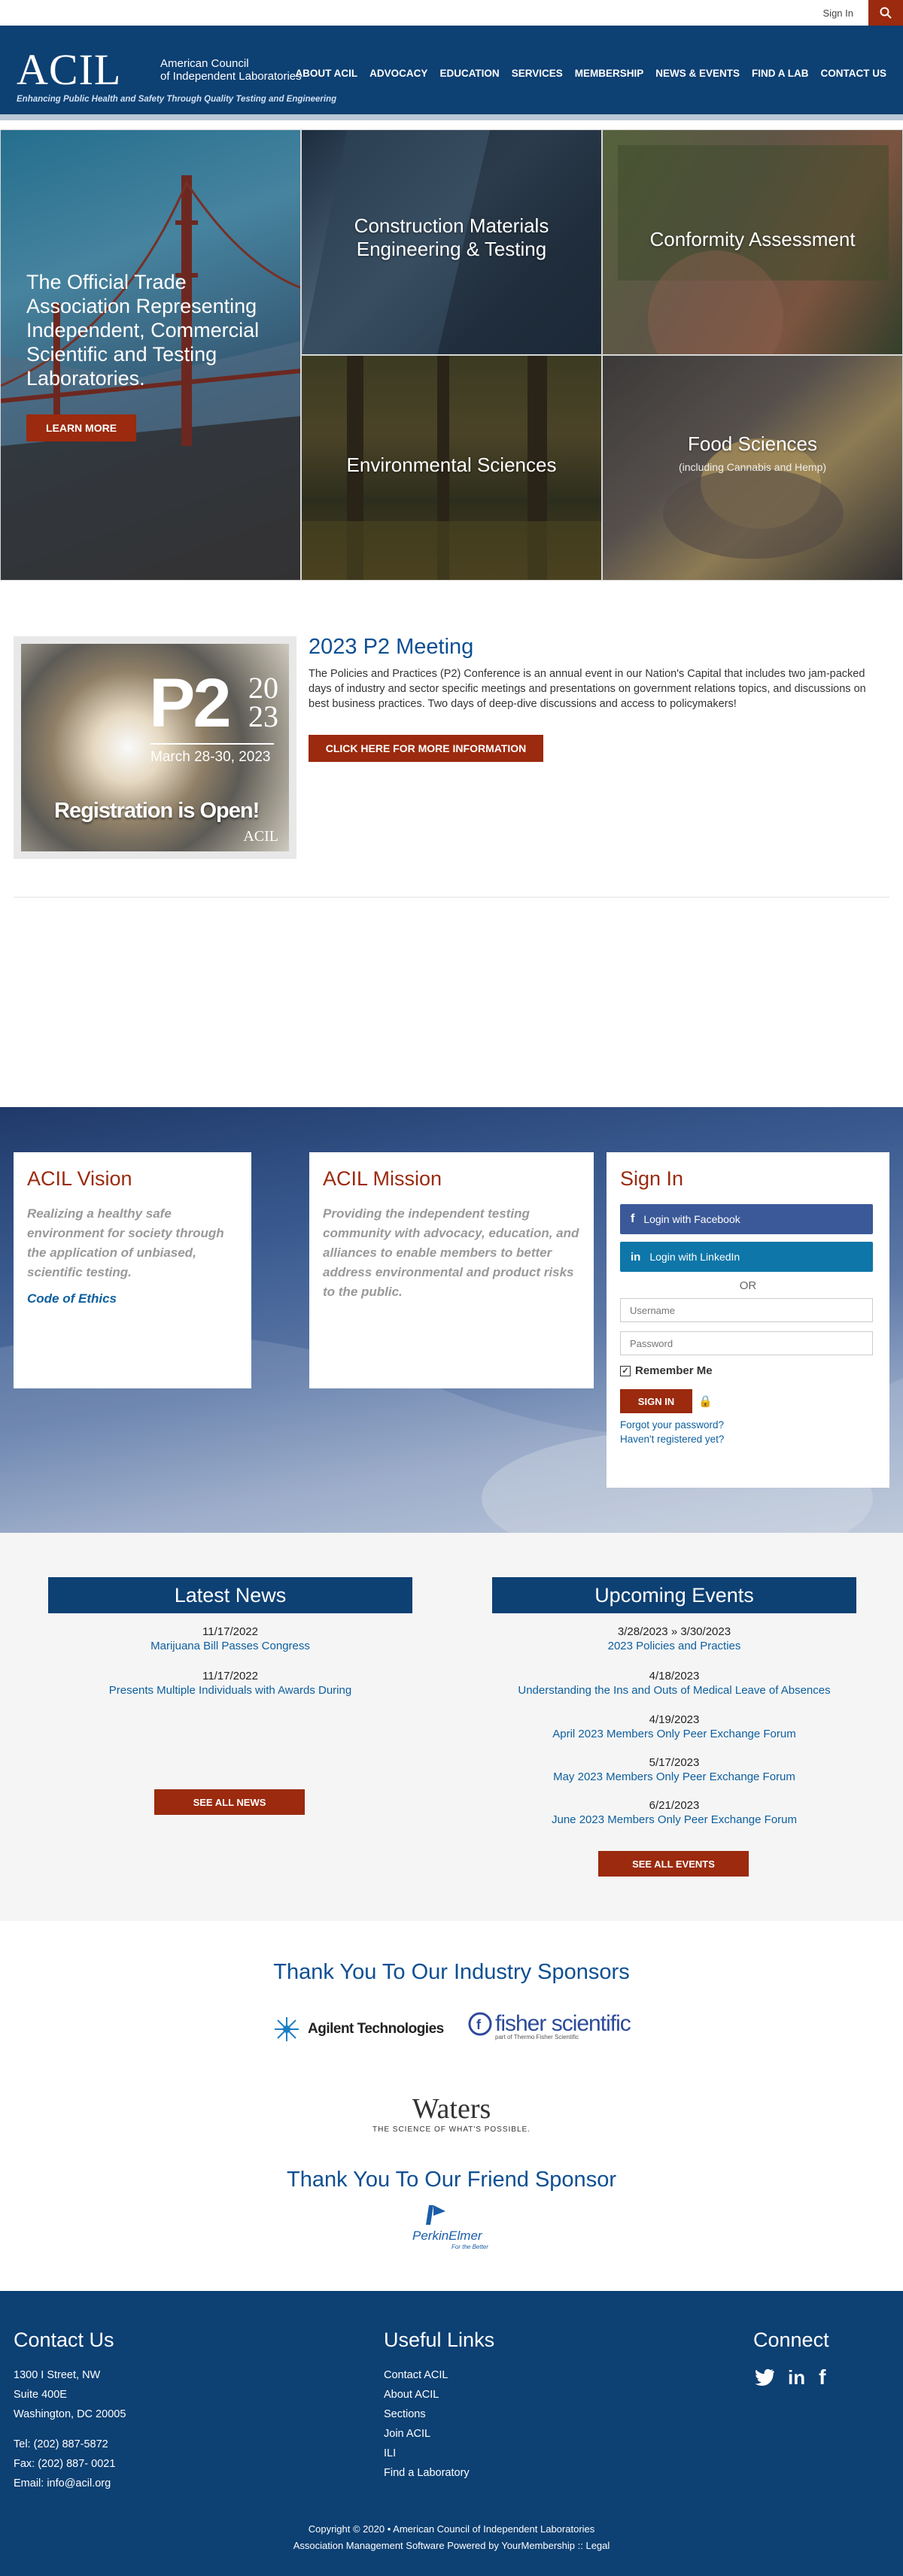  Describe the element at coordinates (780, 73) in the screenshot. I see `nav-find-a-lab: FIND A LAB` at that location.